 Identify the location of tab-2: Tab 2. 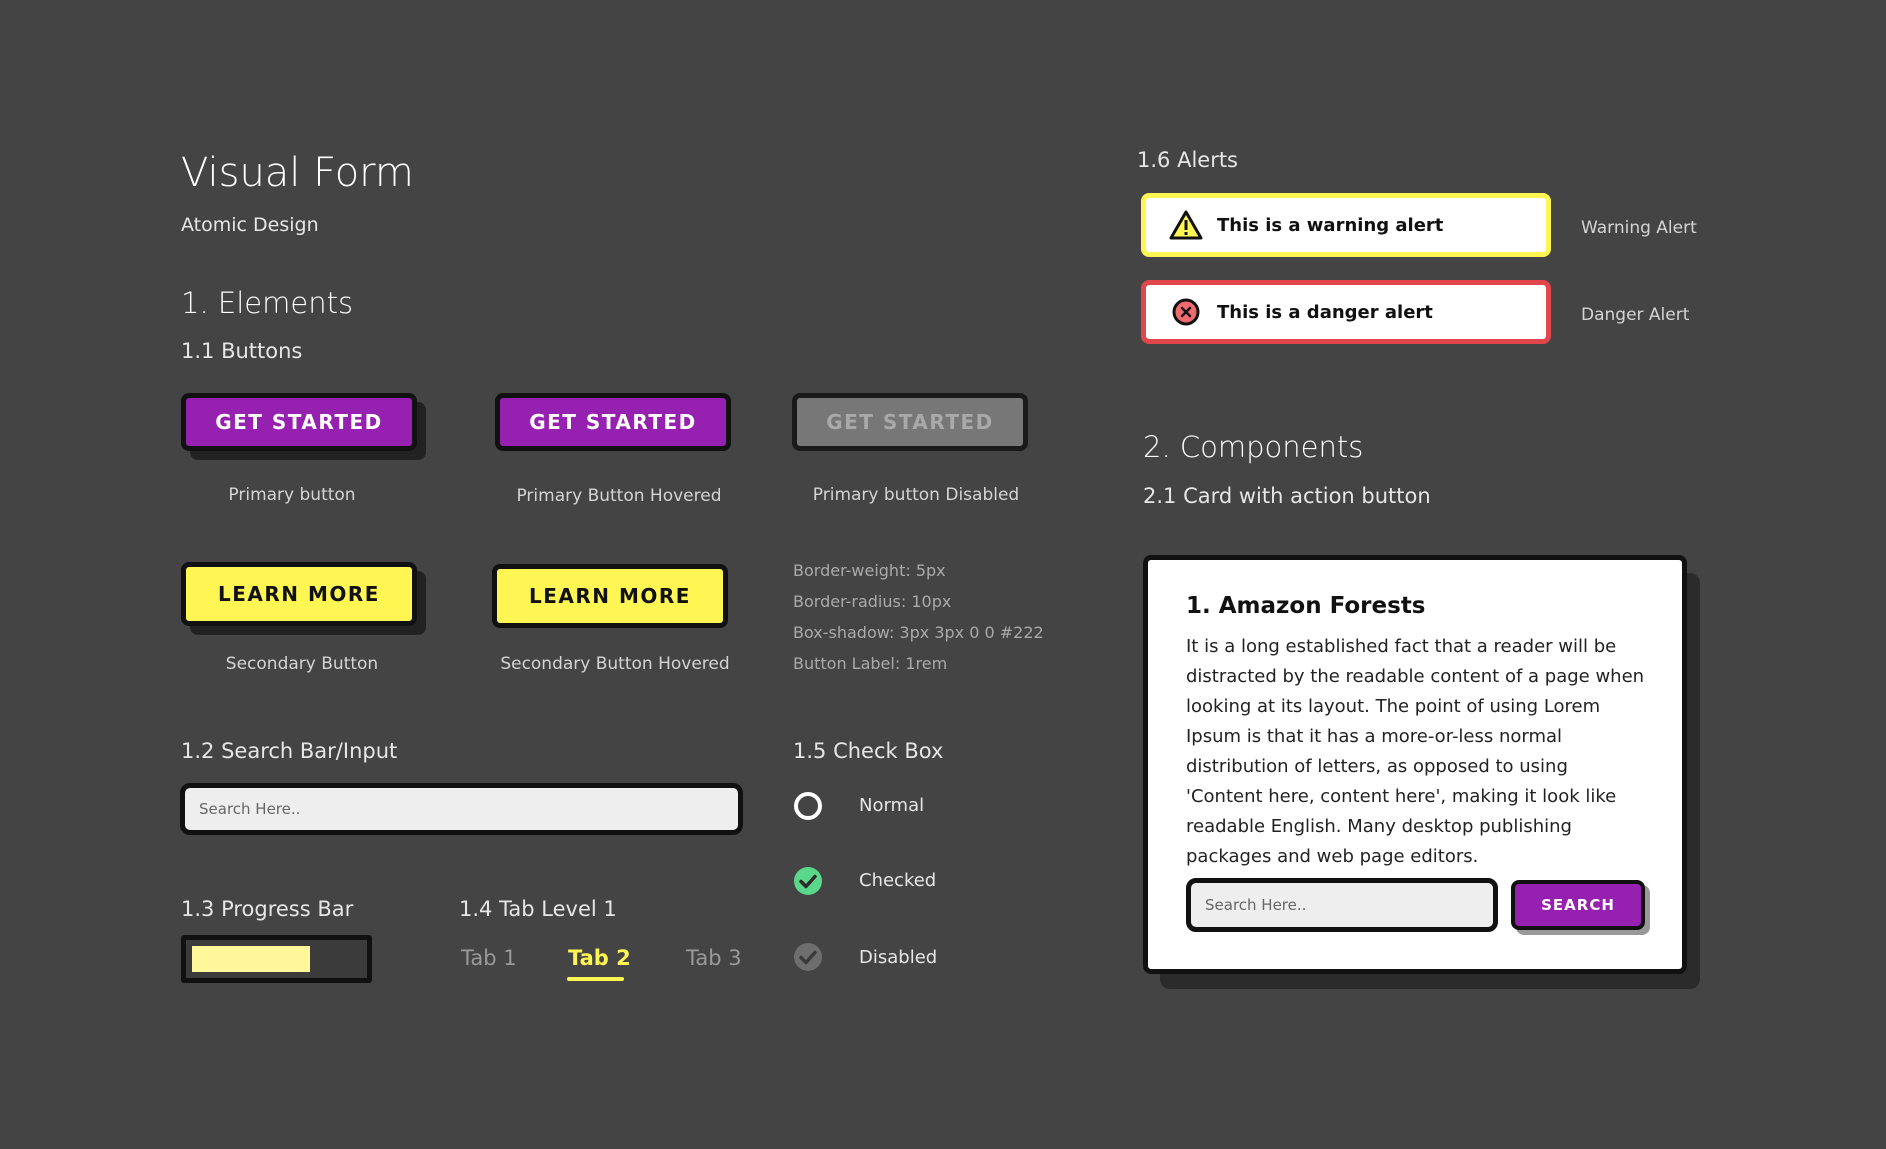
(599, 958).